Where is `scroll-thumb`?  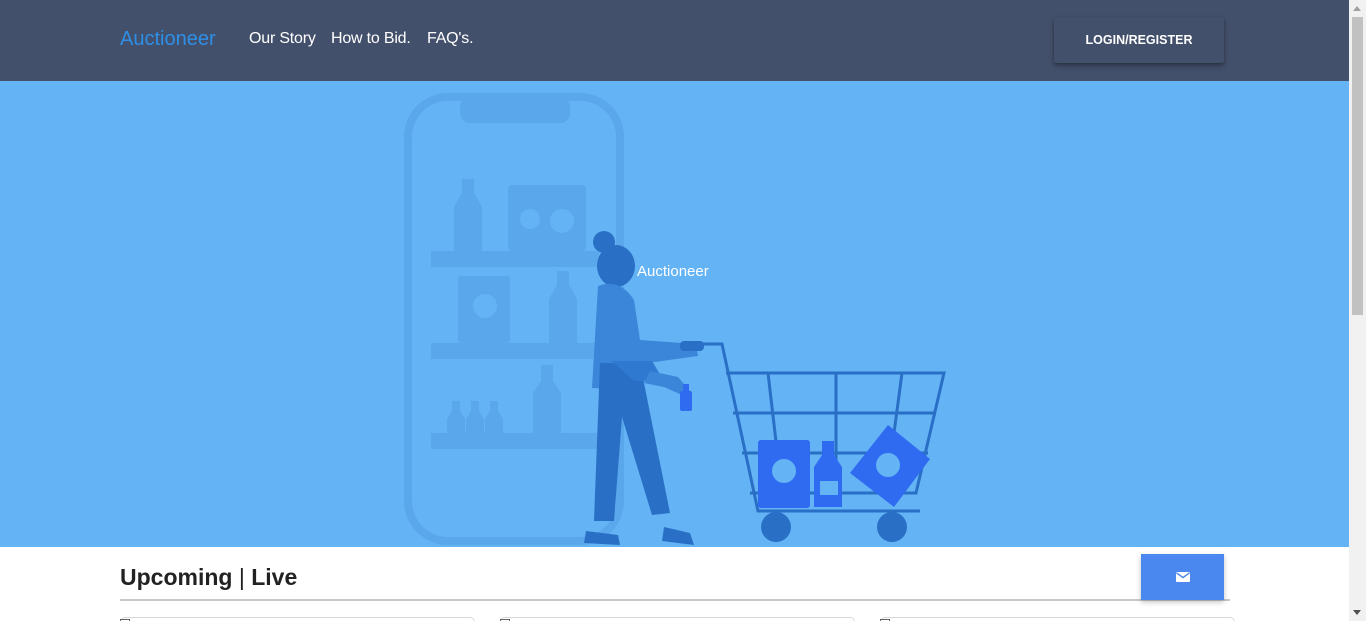 scroll-thumb is located at coordinates (1357, 166).